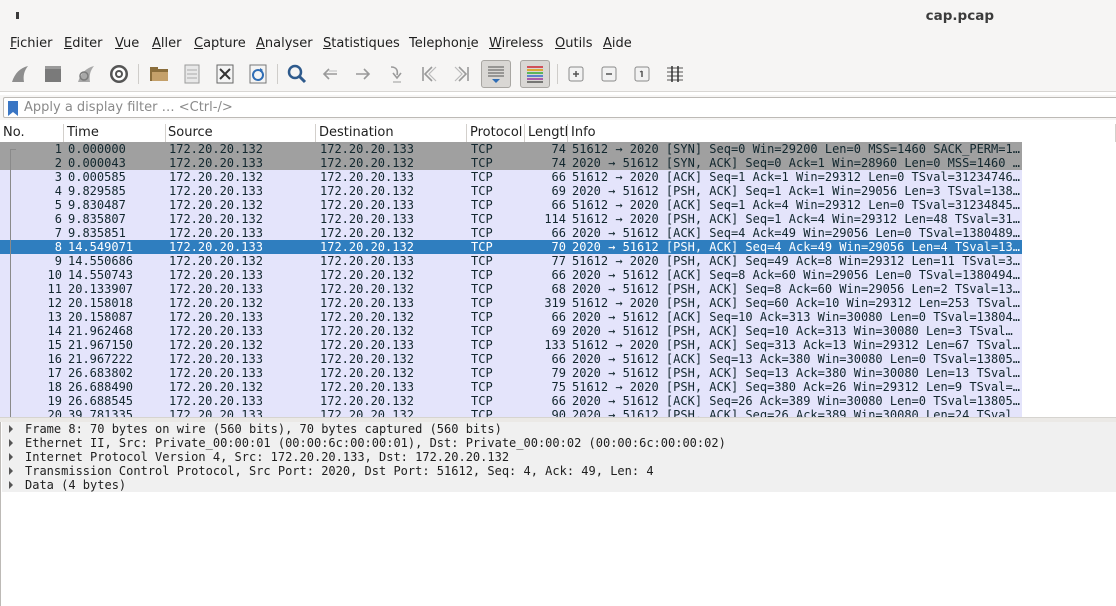  What do you see at coordinates (166, 44) in the screenshot?
I see `menu-item-aller: Aller` at bounding box center [166, 44].